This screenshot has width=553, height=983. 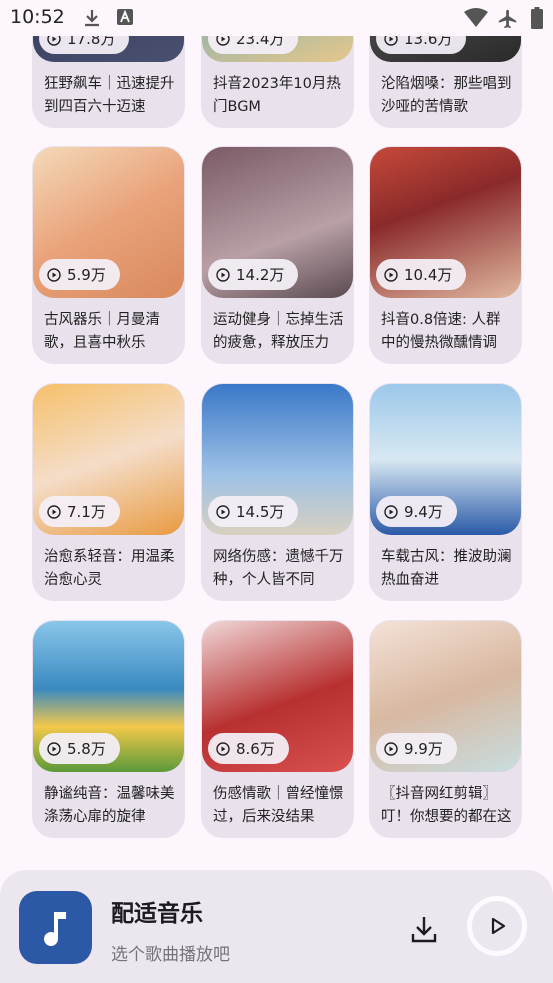 I want to click on playlist-card: 10.4万抖音0.8倍速: 人群中的慢热微醺情调, so click(x=445, y=255).